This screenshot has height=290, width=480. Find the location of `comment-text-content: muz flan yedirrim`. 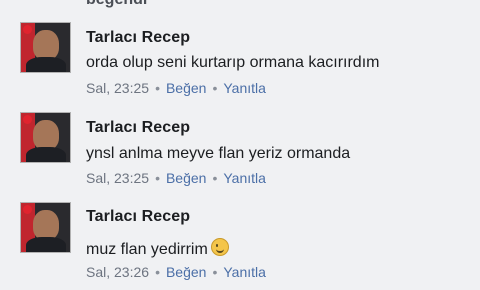

comment-text-content: muz flan yedirrim is located at coordinates (147, 249).